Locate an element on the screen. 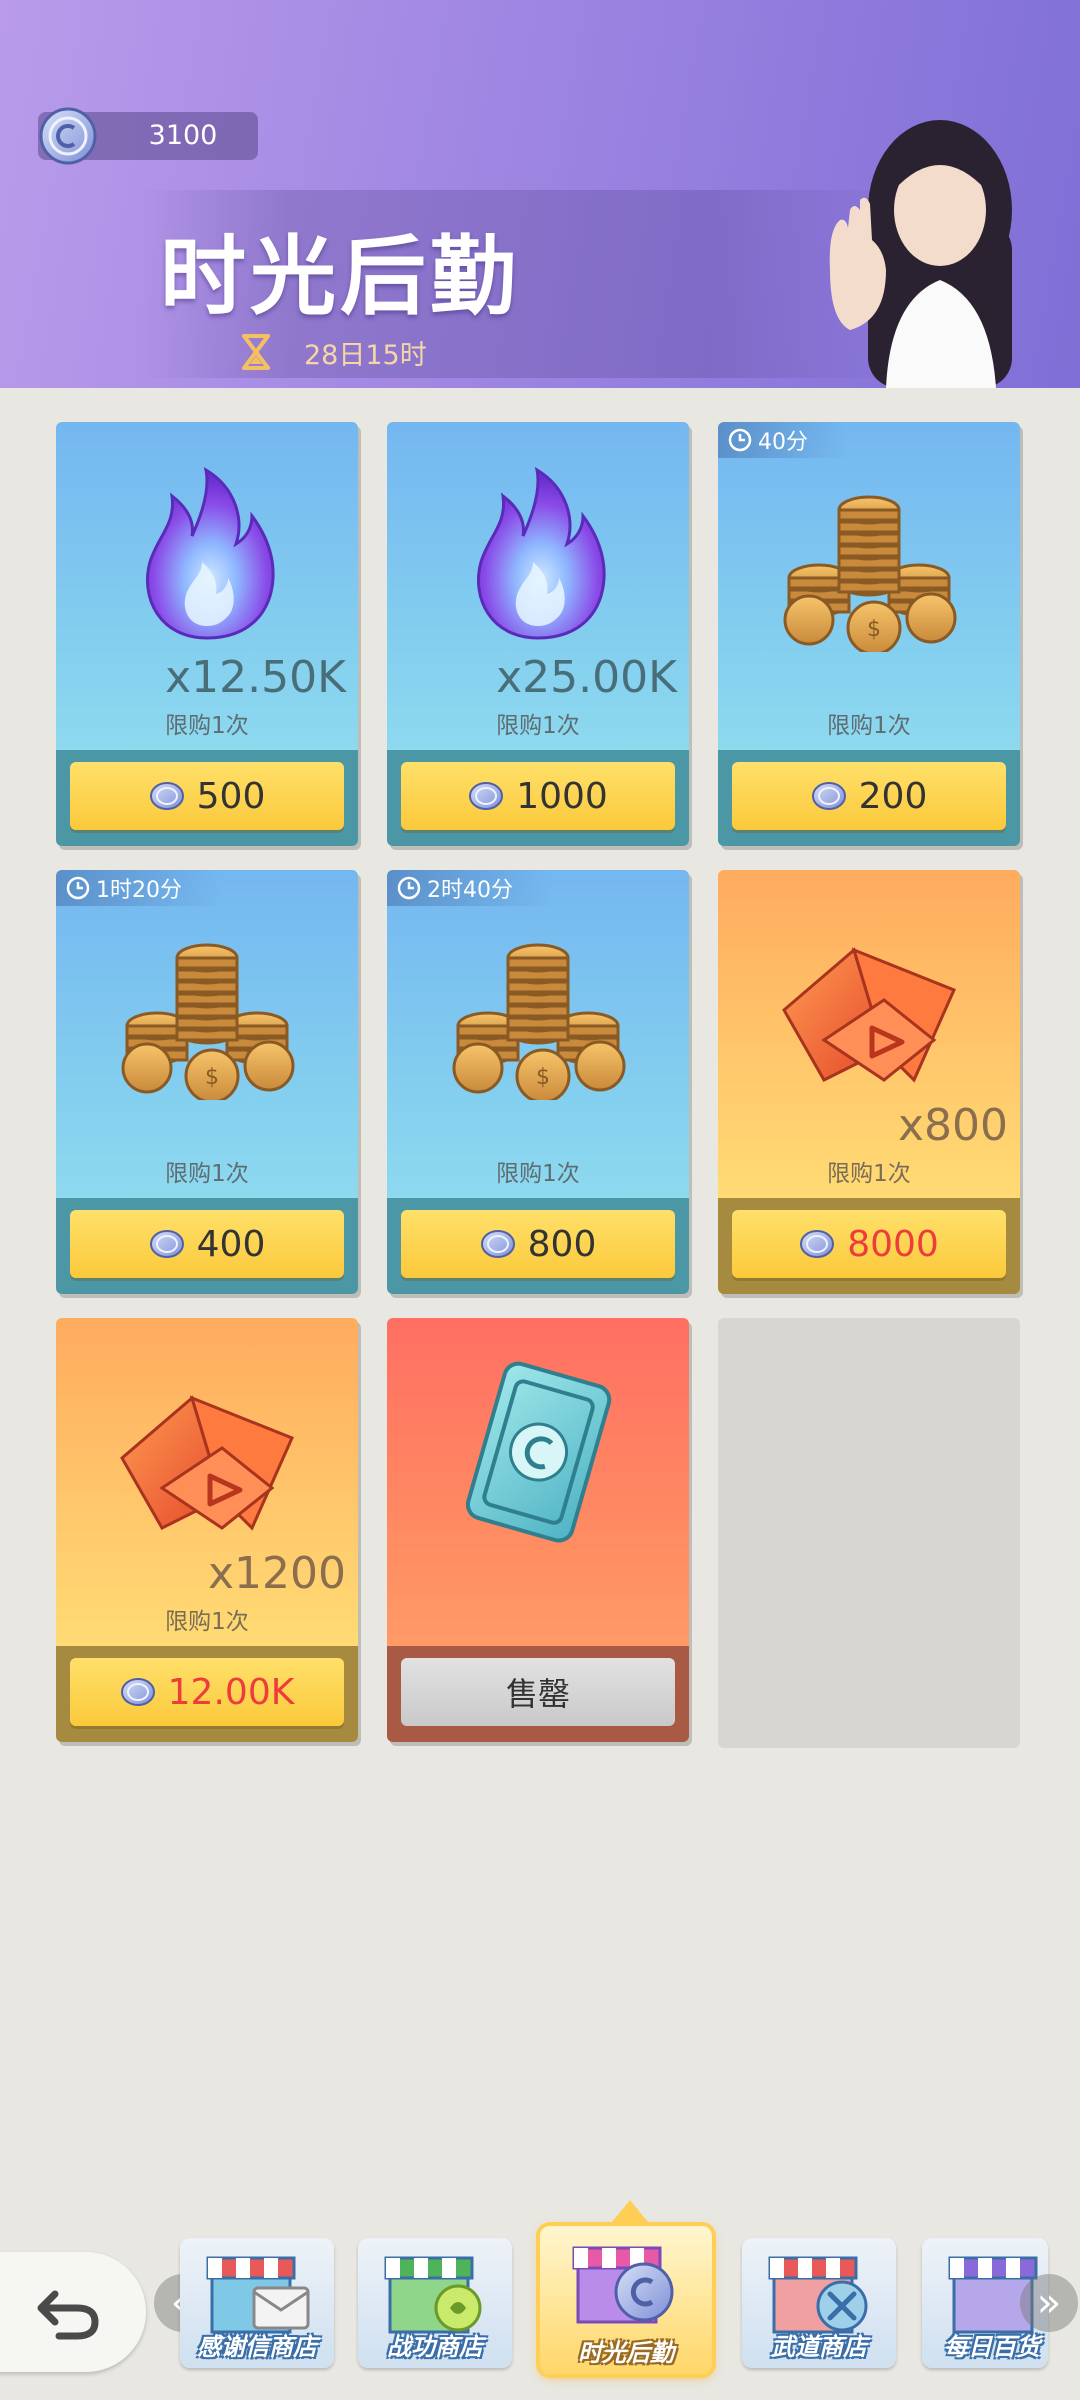 This screenshot has width=1080, height=2400. buy-button: 1000 is located at coordinates (538, 796).